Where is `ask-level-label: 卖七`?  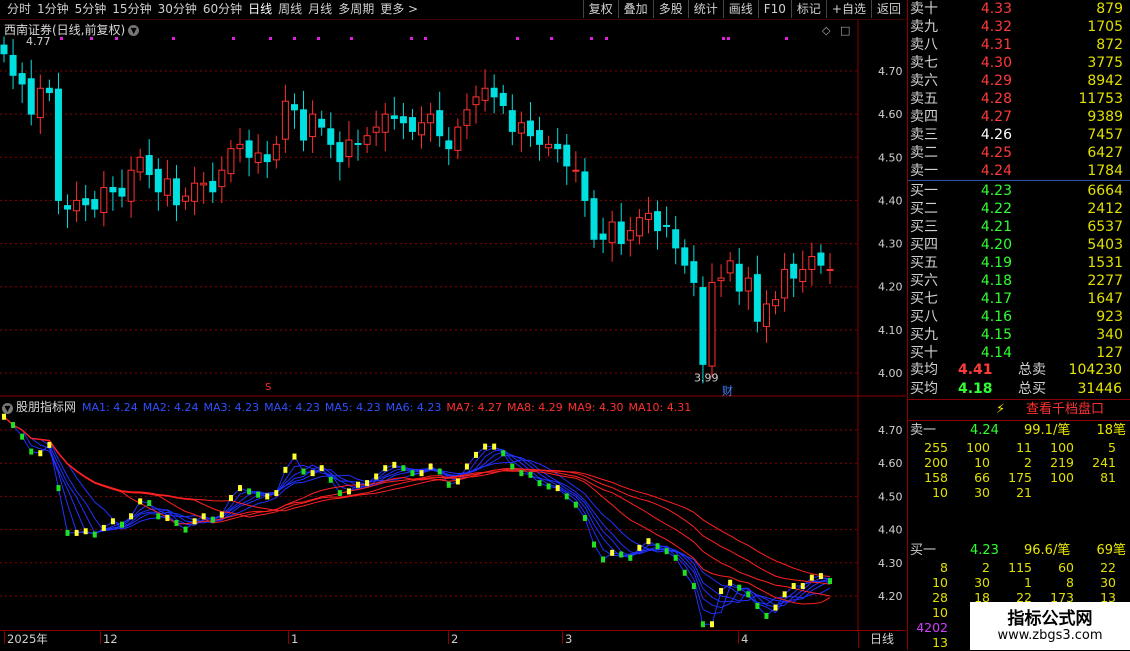
ask-level-label: 卖七 is located at coordinates (924, 63).